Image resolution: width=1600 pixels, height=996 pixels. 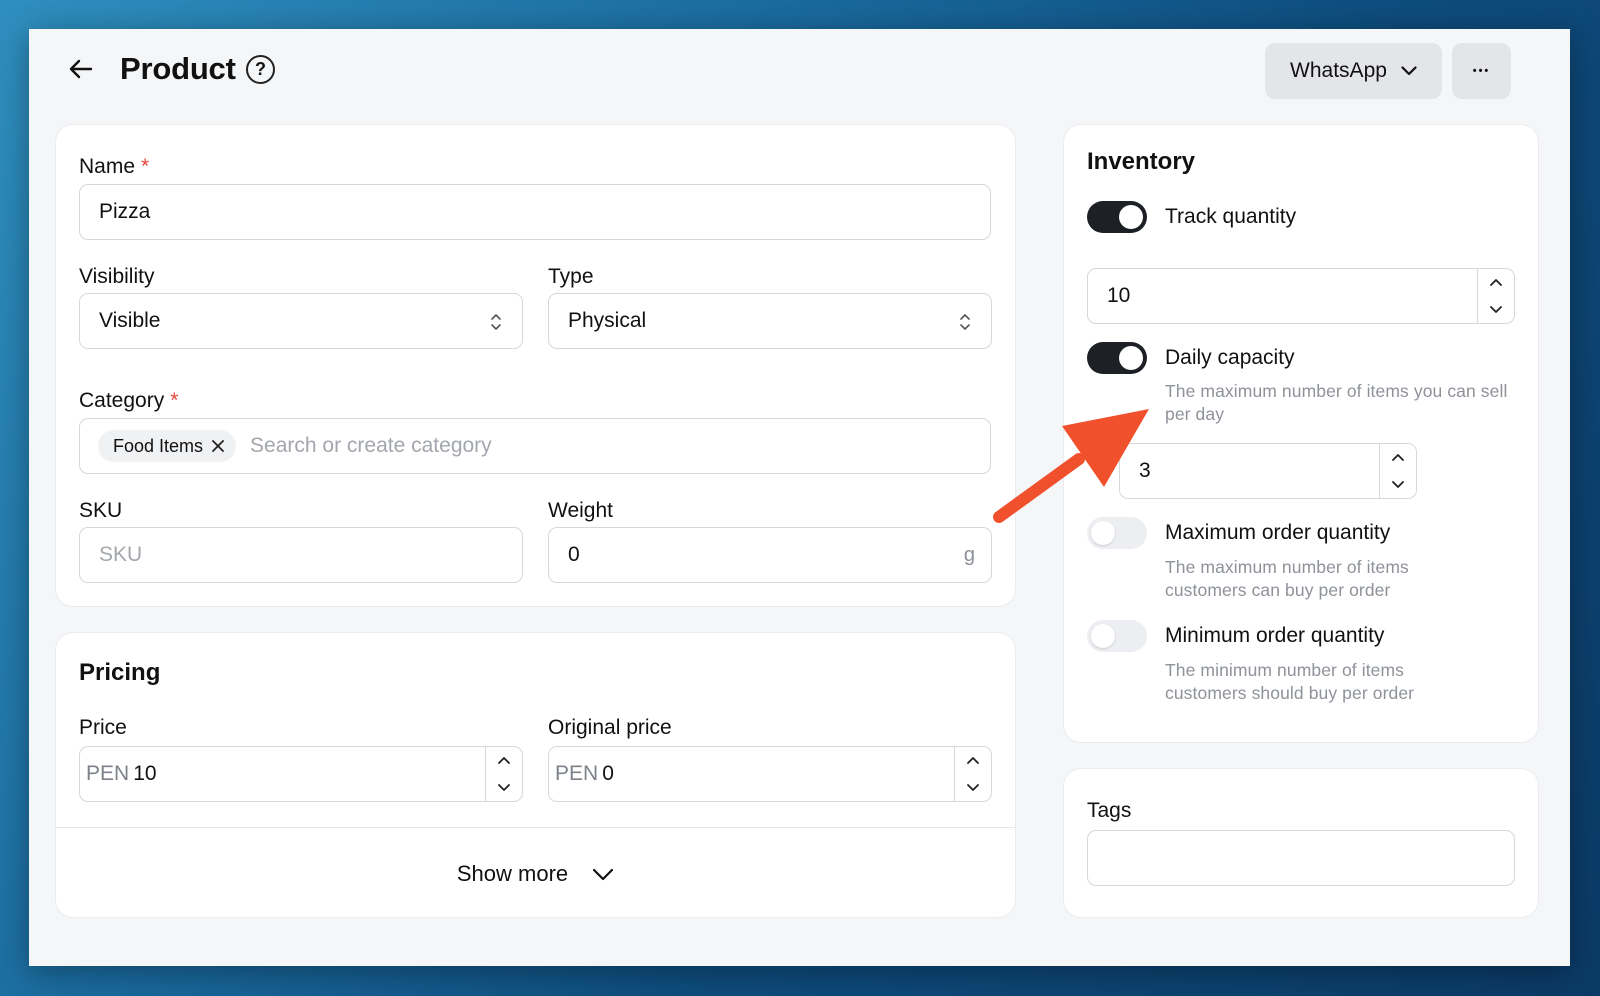 I want to click on type-select: Physical, so click(x=770, y=321).